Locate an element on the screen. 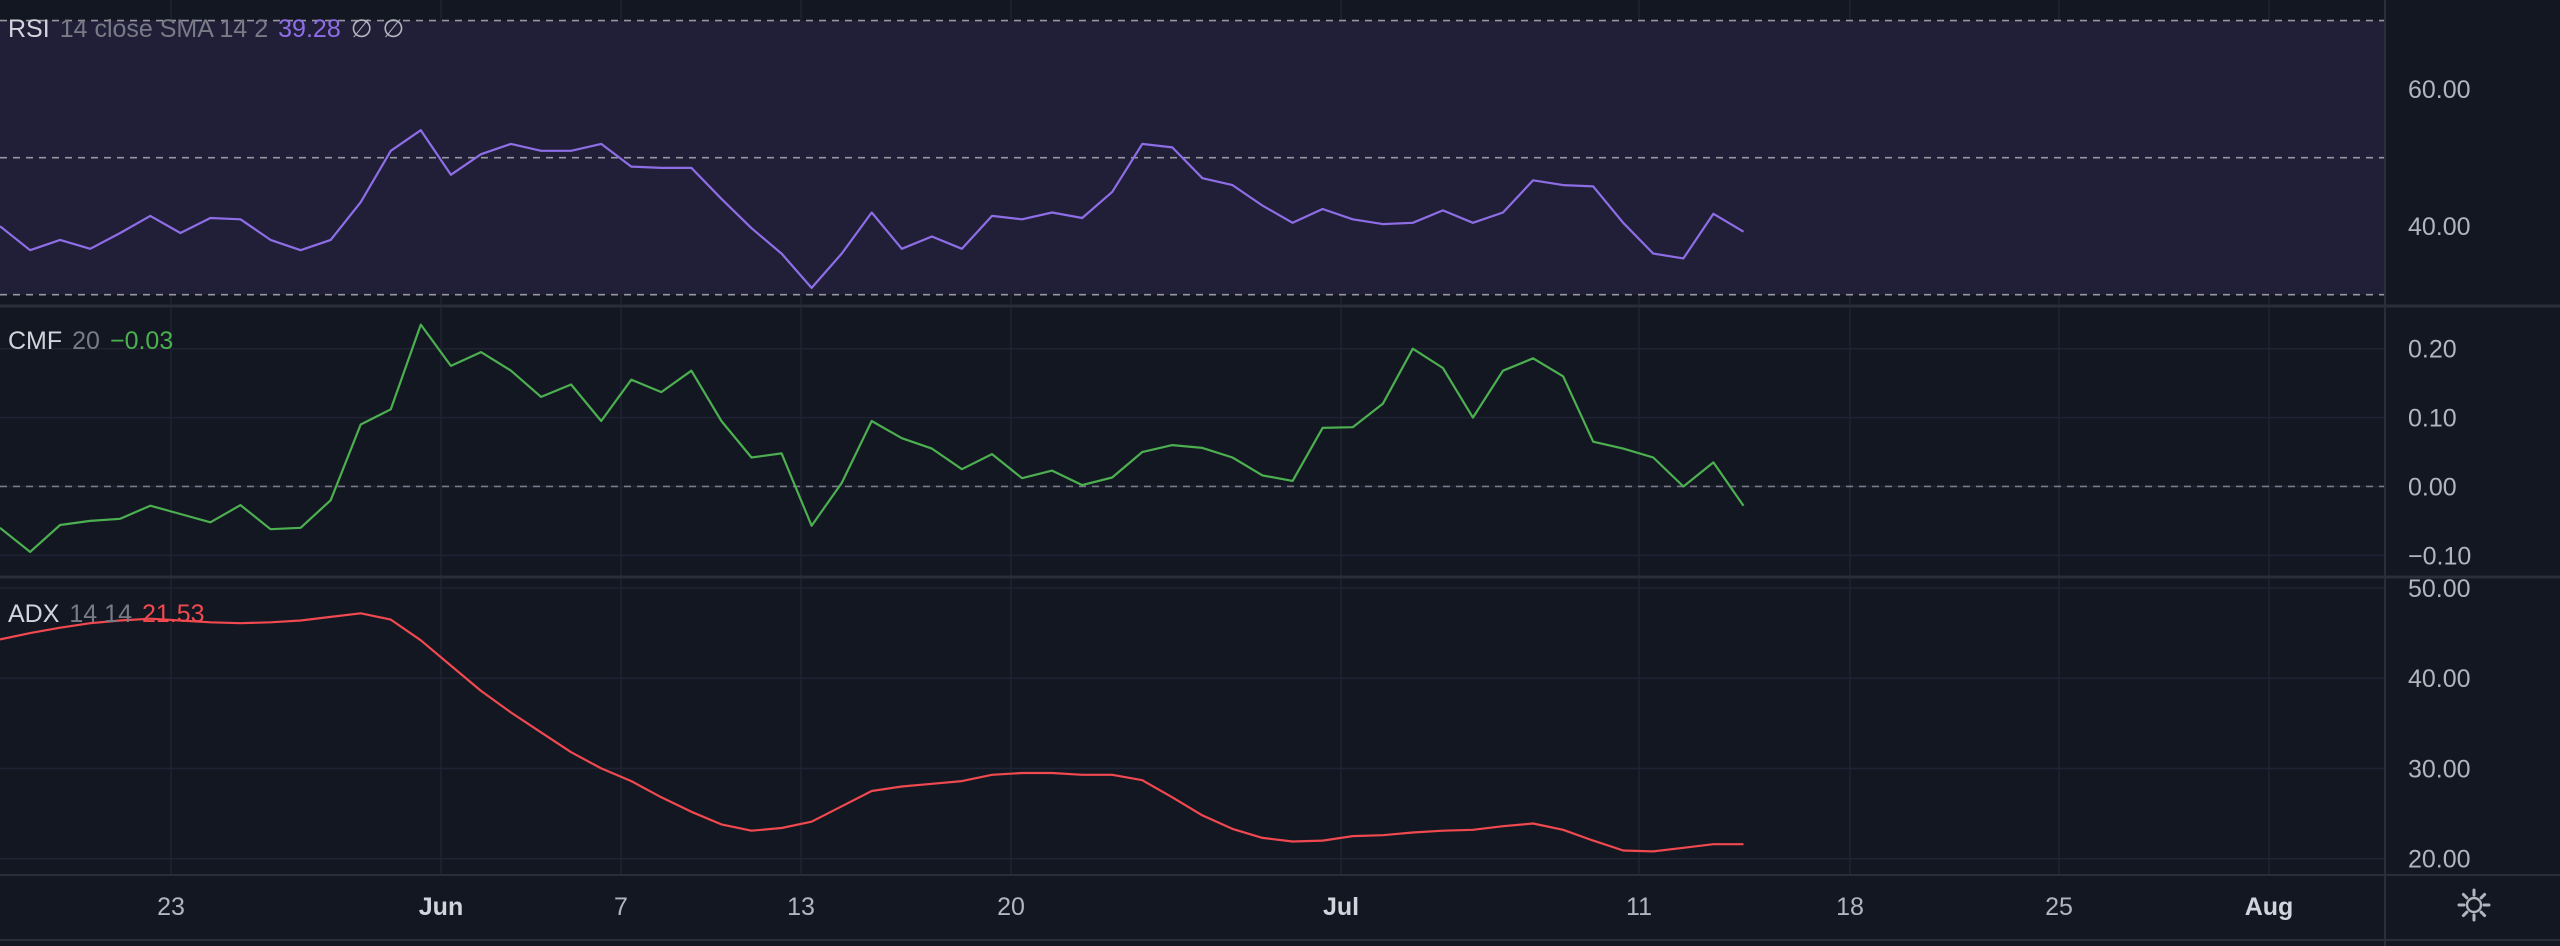  rsi-legend-extra-2: ∅ is located at coordinates (393, 29).